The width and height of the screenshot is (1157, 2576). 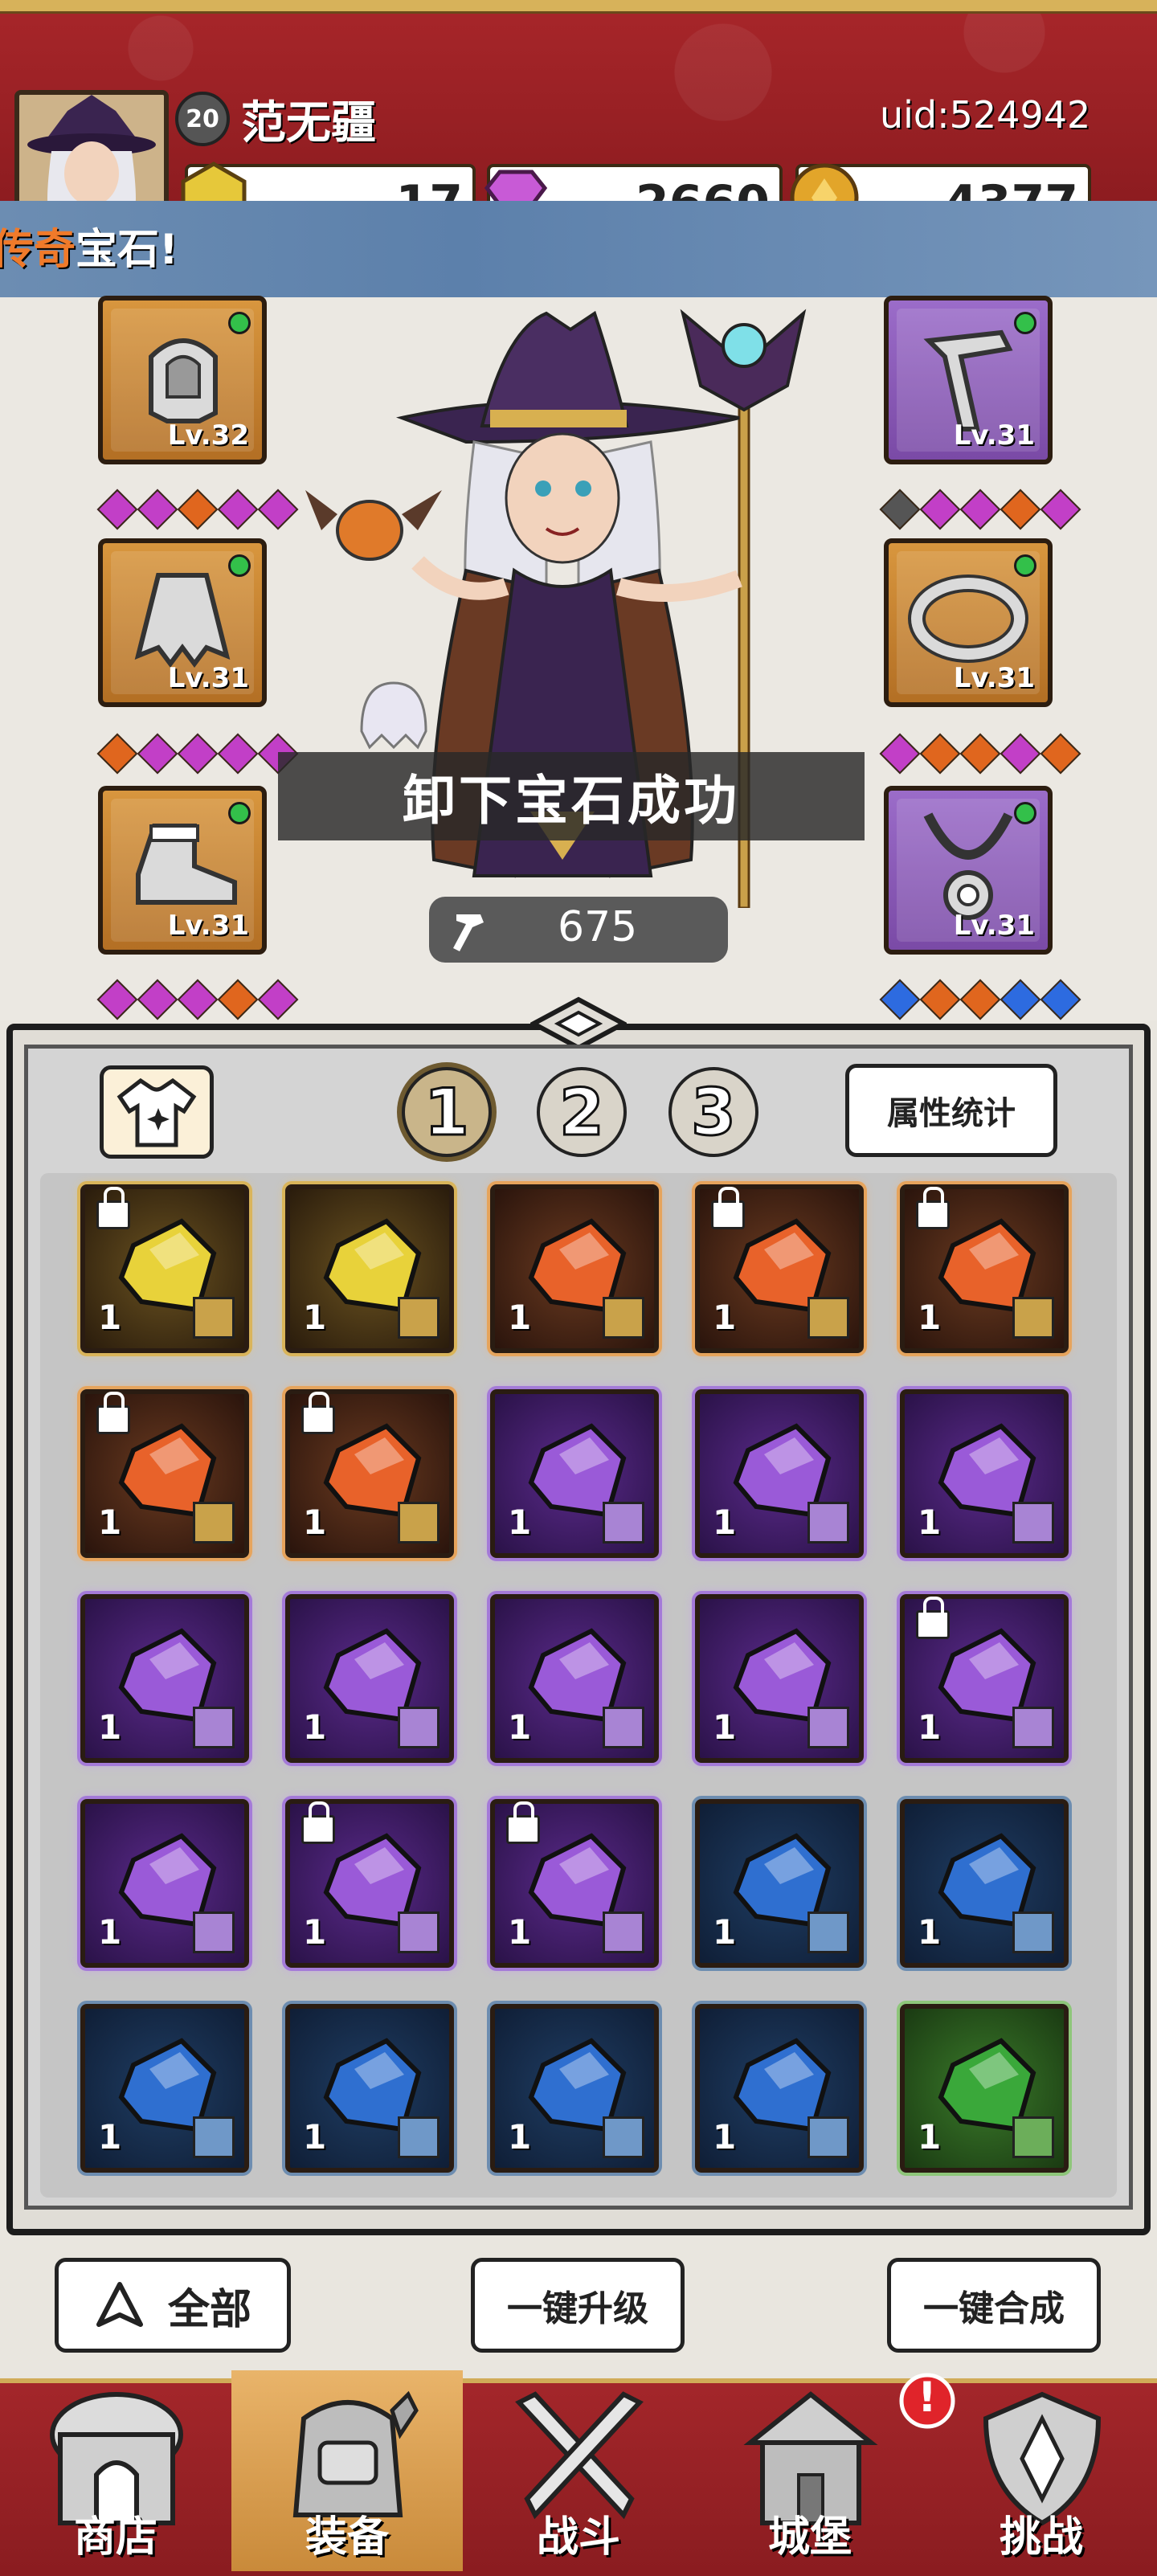 I want to click on witch-portrait-icon, so click(x=91, y=154).